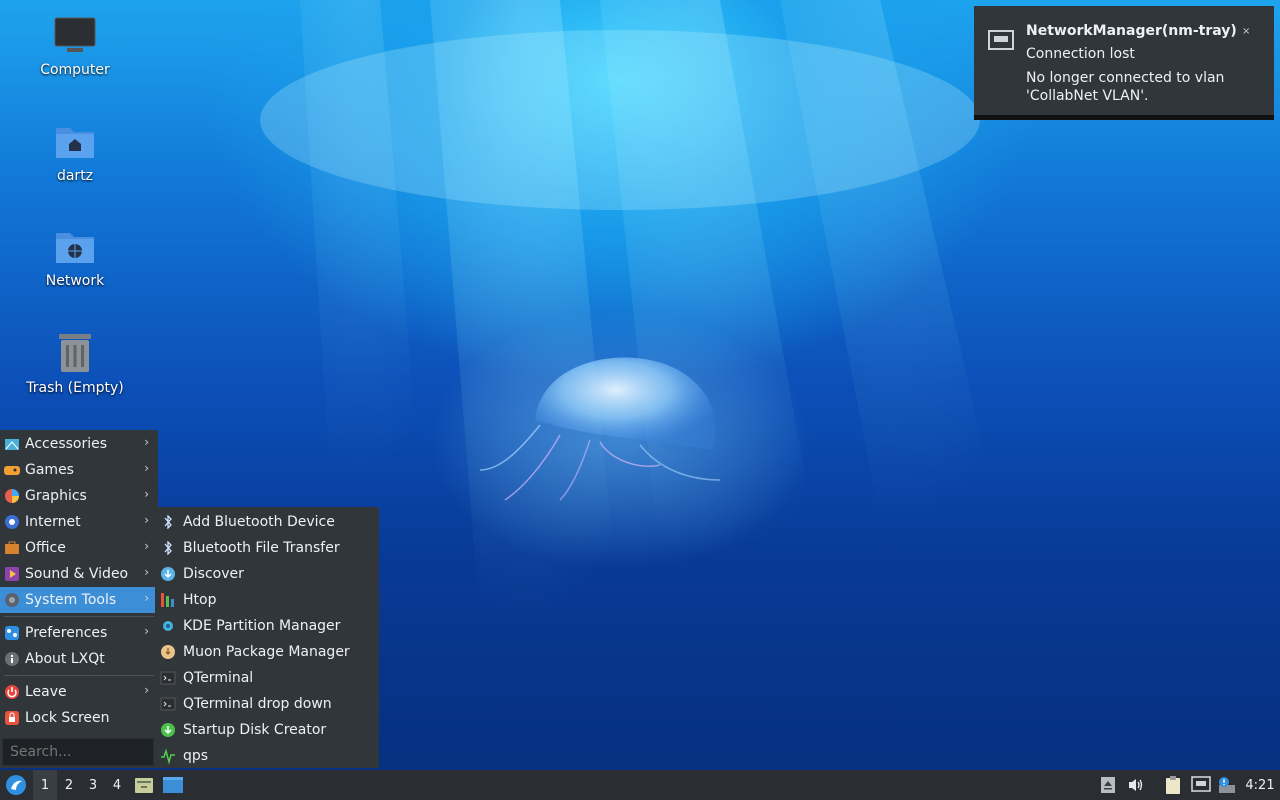 The width and height of the screenshot is (1280, 800). Describe the element at coordinates (173, 785) in the screenshot. I see `show-desktop-button` at that location.